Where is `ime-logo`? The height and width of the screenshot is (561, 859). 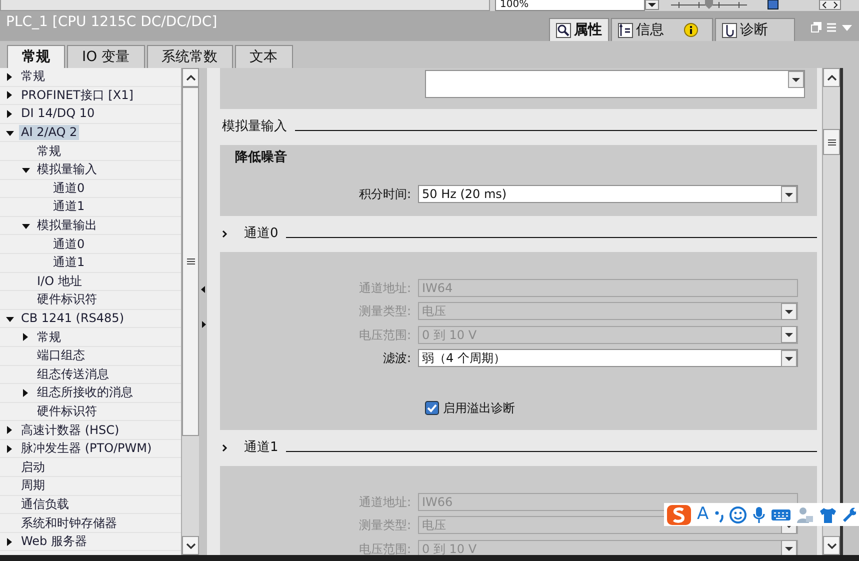
ime-logo is located at coordinates (679, 515).